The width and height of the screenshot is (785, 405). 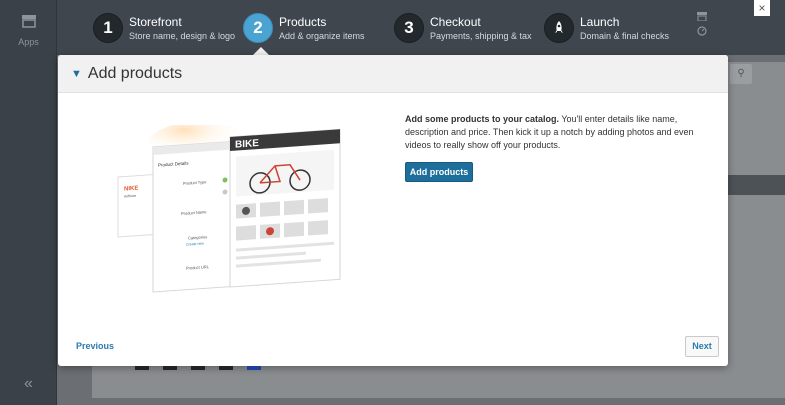 I want to click on apps-button: Apps, so click(x=28, y=32).